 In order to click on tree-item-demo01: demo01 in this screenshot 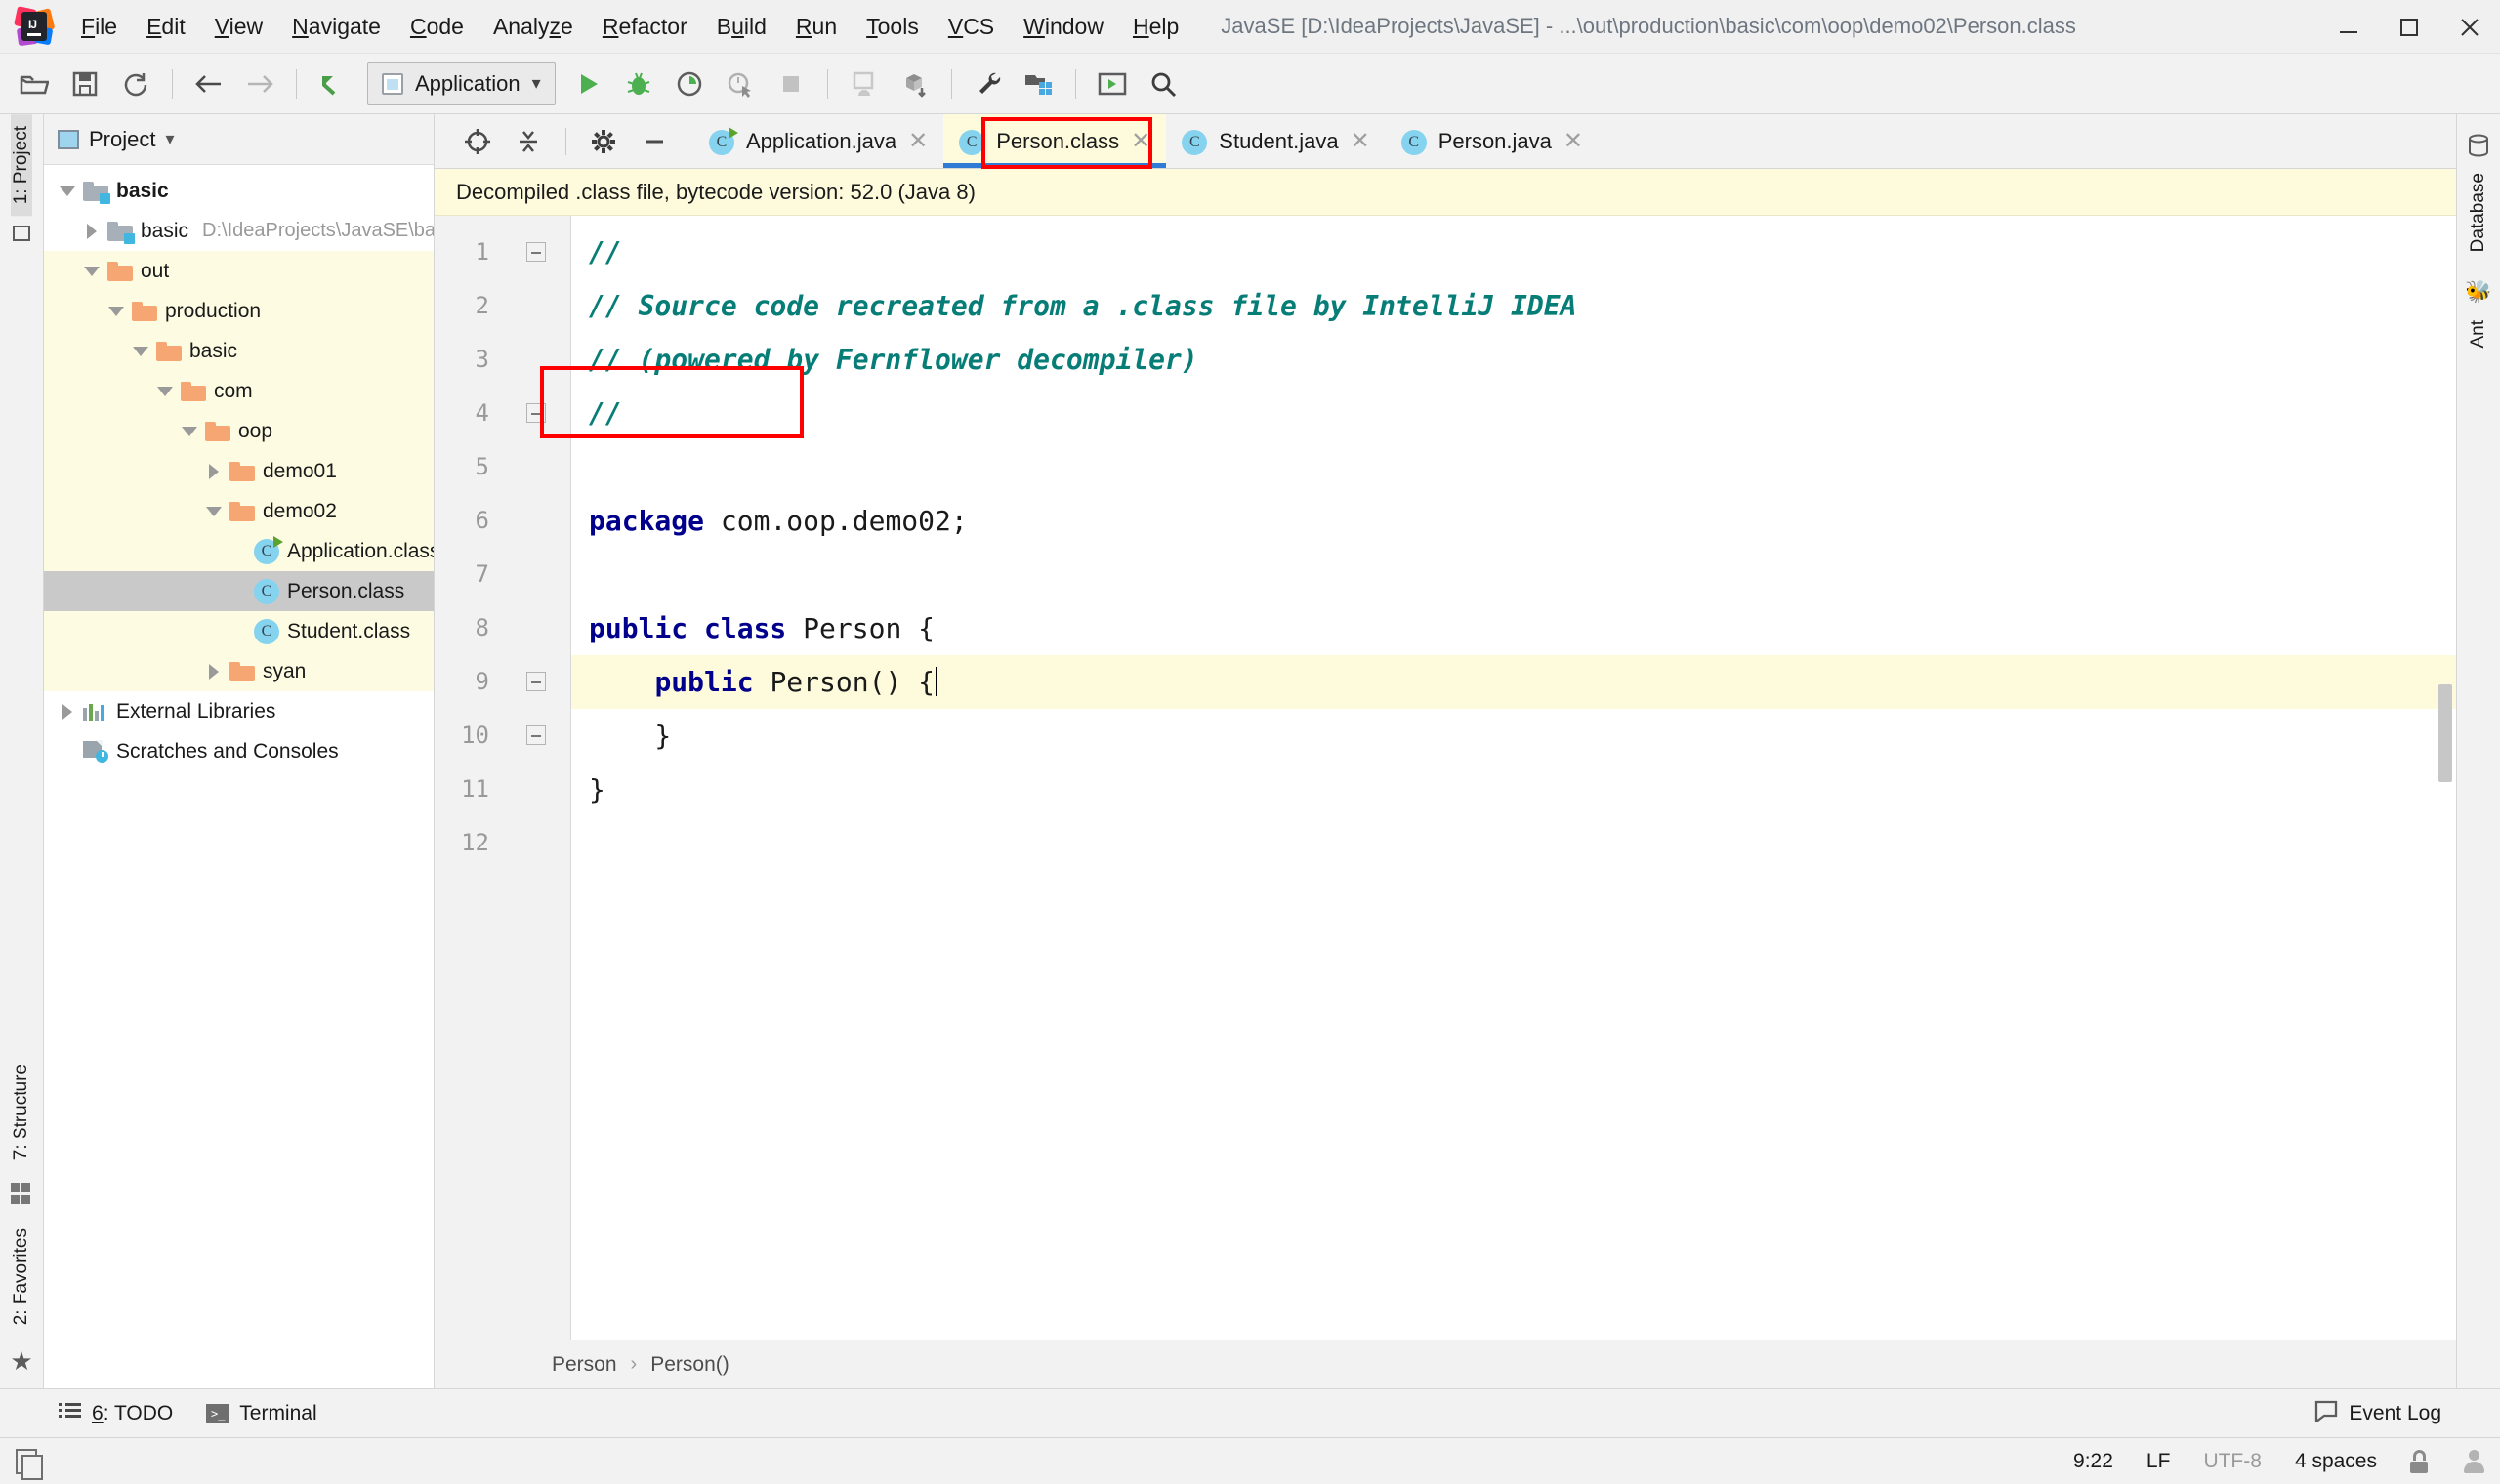, I will do `click(239, 471)`.